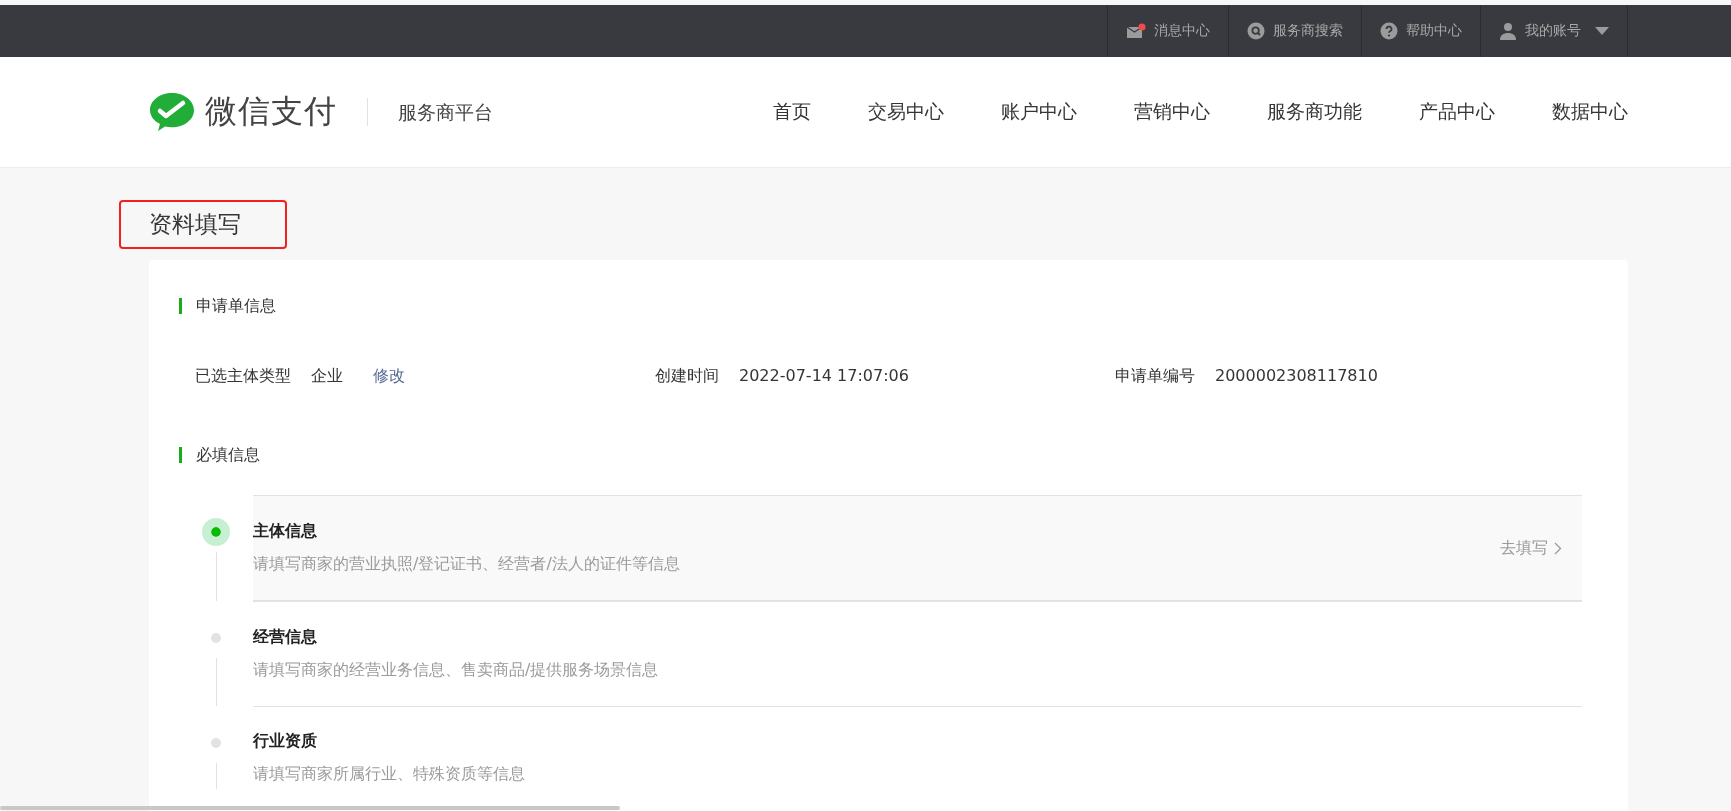  I want to click on step-description: 请填写商家的经营业务信息、售卖商品/提供服务场景信息, so click(456, 670).